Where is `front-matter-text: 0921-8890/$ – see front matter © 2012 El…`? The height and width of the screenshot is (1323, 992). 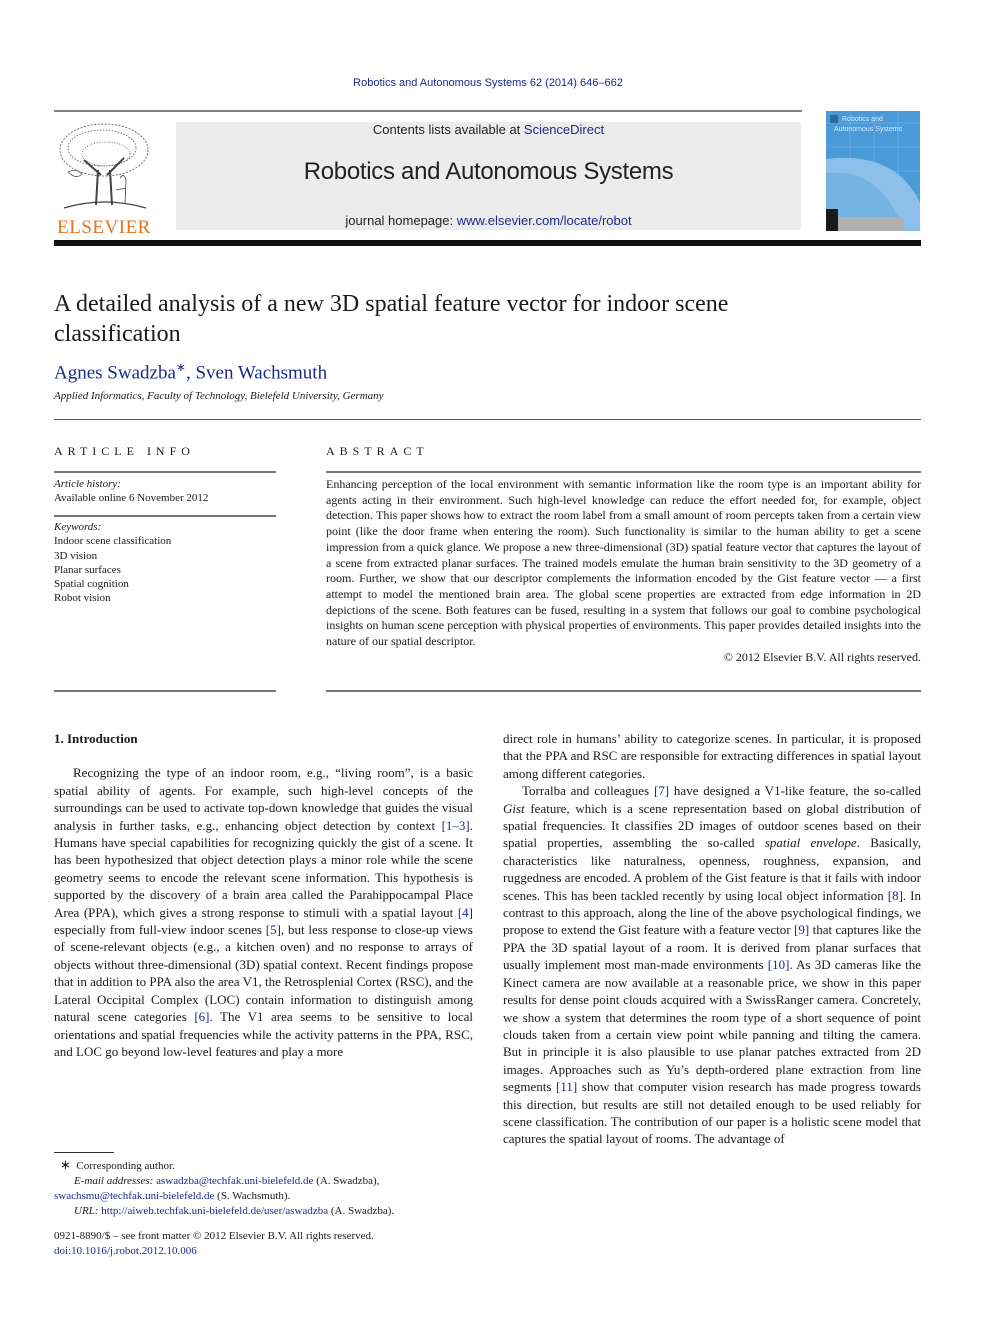
front-matter-text: 0921-8890/$ – see front matter © 2012 El… is located at coordinates (214, 1236).